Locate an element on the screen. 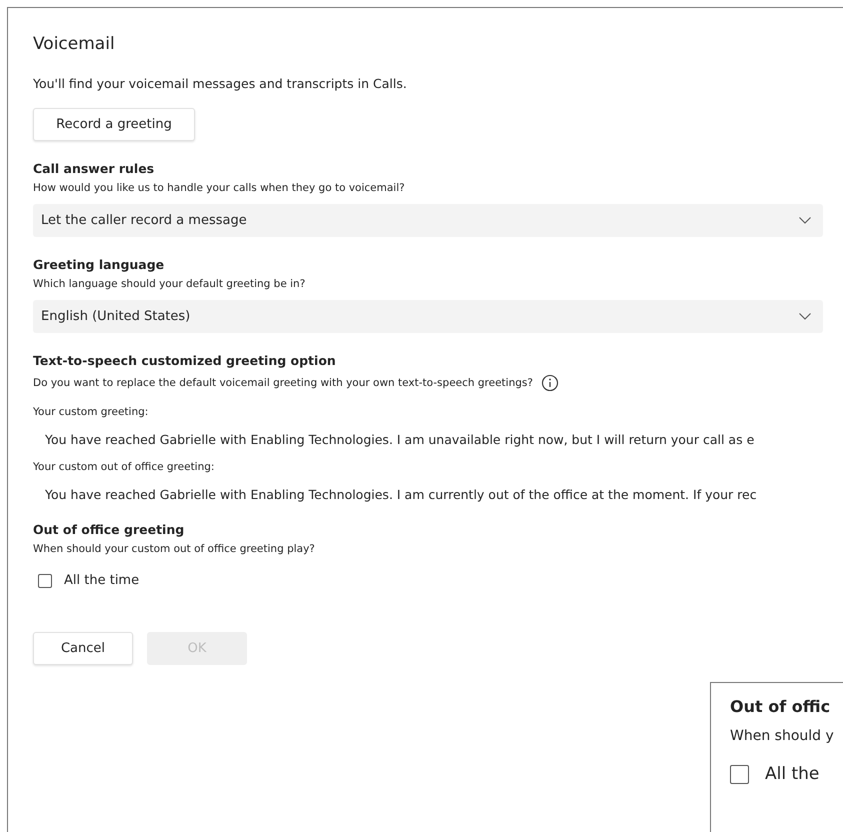 The width and height of the screenshot is (843, 832). inset-heading: Out of offic is located at coordinates (781, 706).